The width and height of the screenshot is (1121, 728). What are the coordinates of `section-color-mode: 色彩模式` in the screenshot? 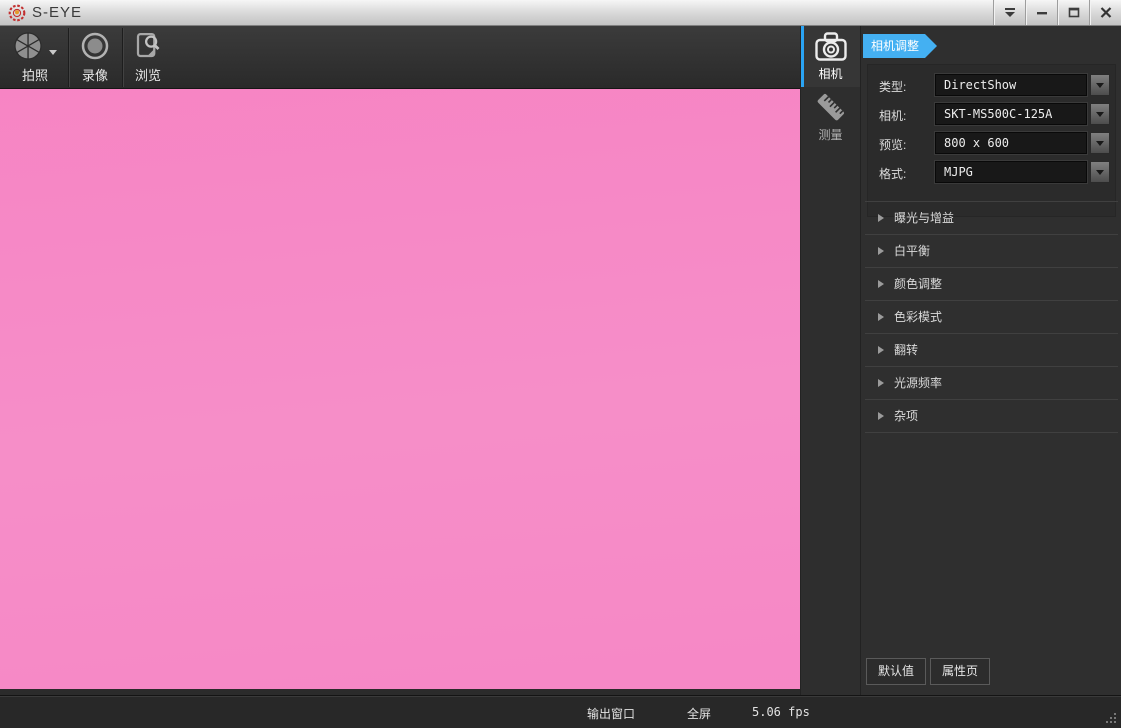 It's located at (991, 316).